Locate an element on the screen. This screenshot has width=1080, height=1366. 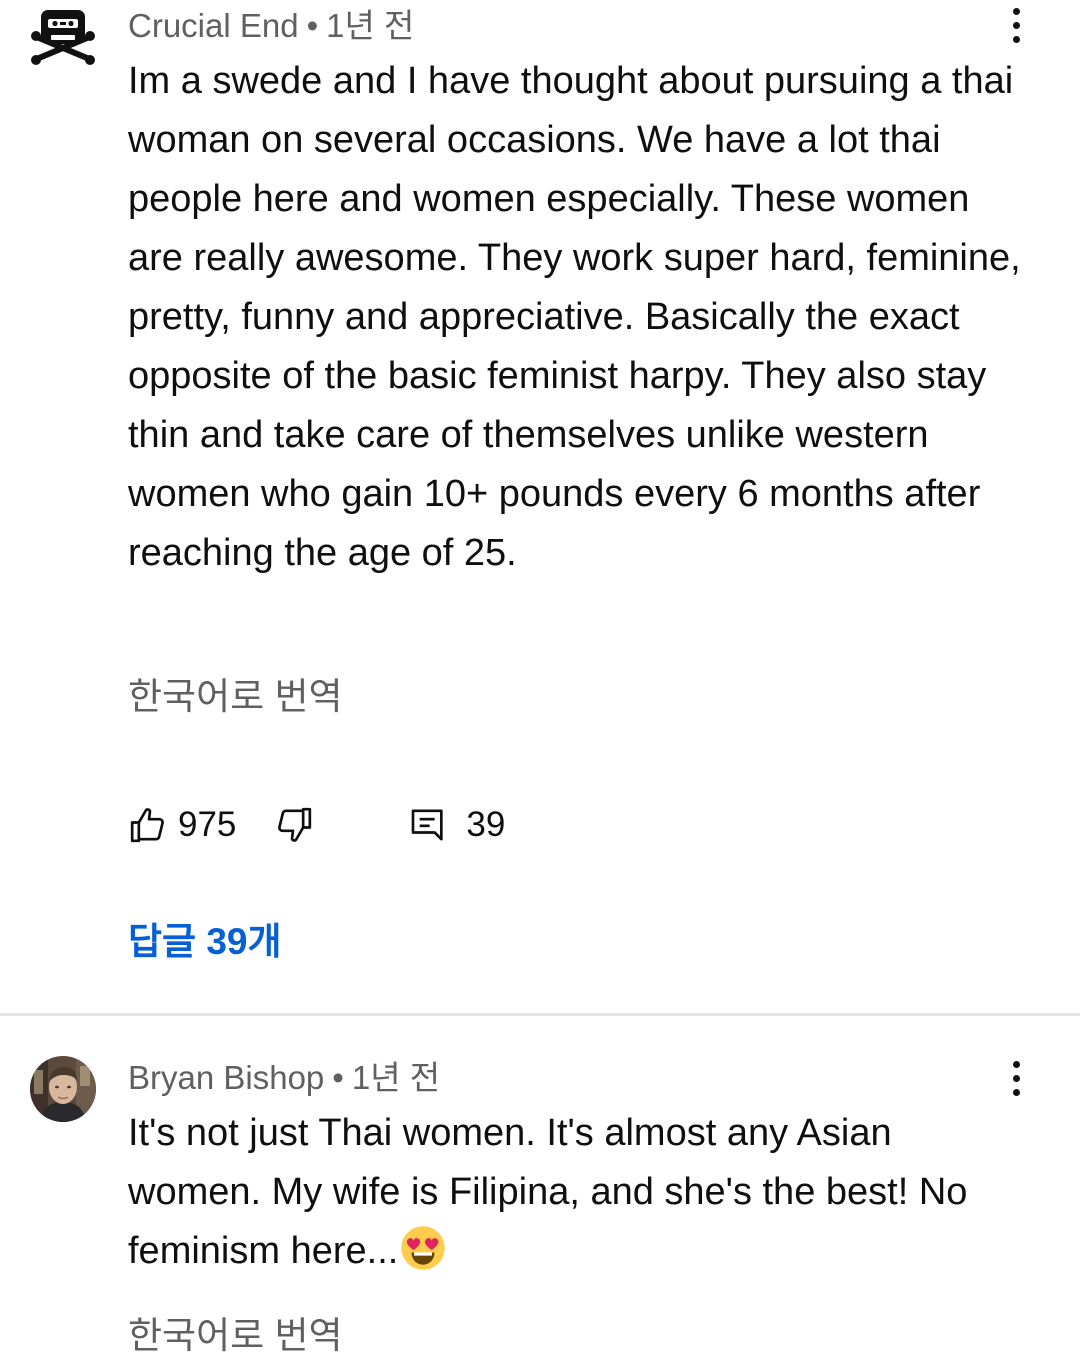
reply-button is located at coordinates (428, 825).